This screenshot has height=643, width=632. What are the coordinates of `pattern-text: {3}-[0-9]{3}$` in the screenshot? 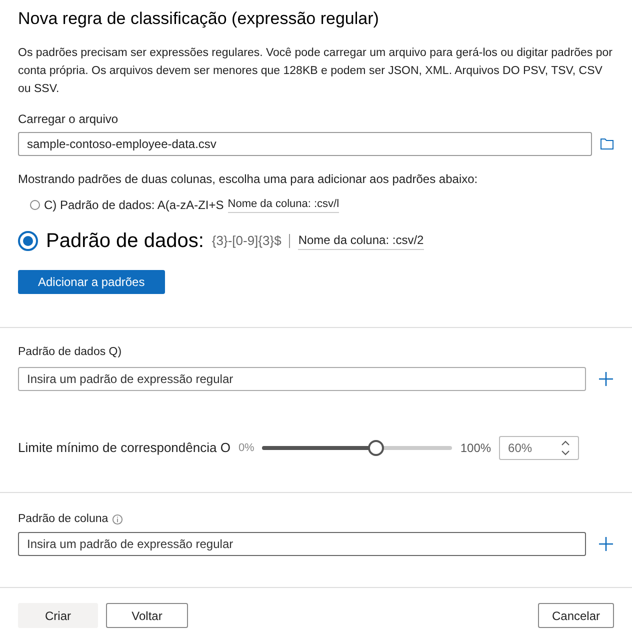 It's located at (247, 241).